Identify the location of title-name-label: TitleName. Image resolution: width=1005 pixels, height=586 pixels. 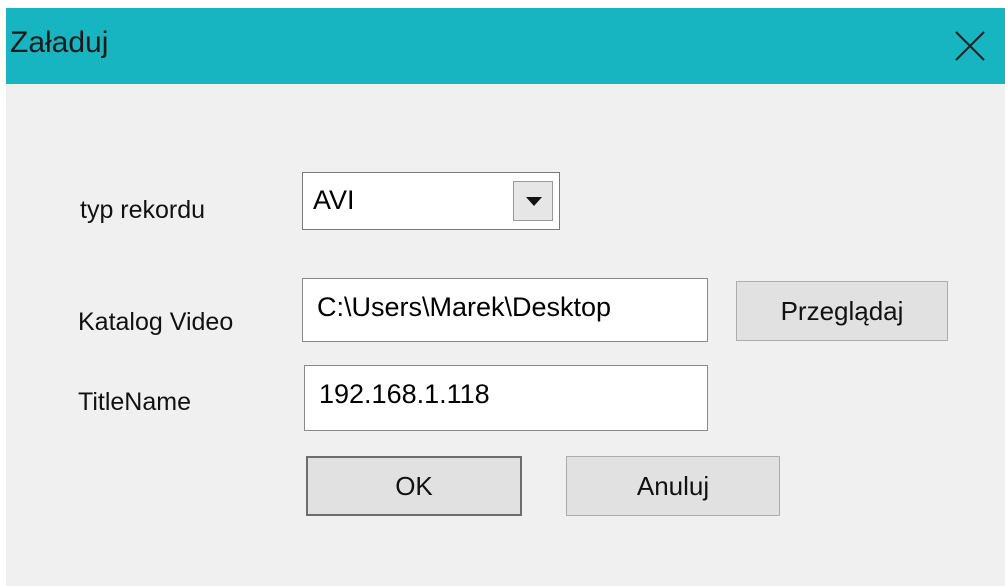
(134, 402).